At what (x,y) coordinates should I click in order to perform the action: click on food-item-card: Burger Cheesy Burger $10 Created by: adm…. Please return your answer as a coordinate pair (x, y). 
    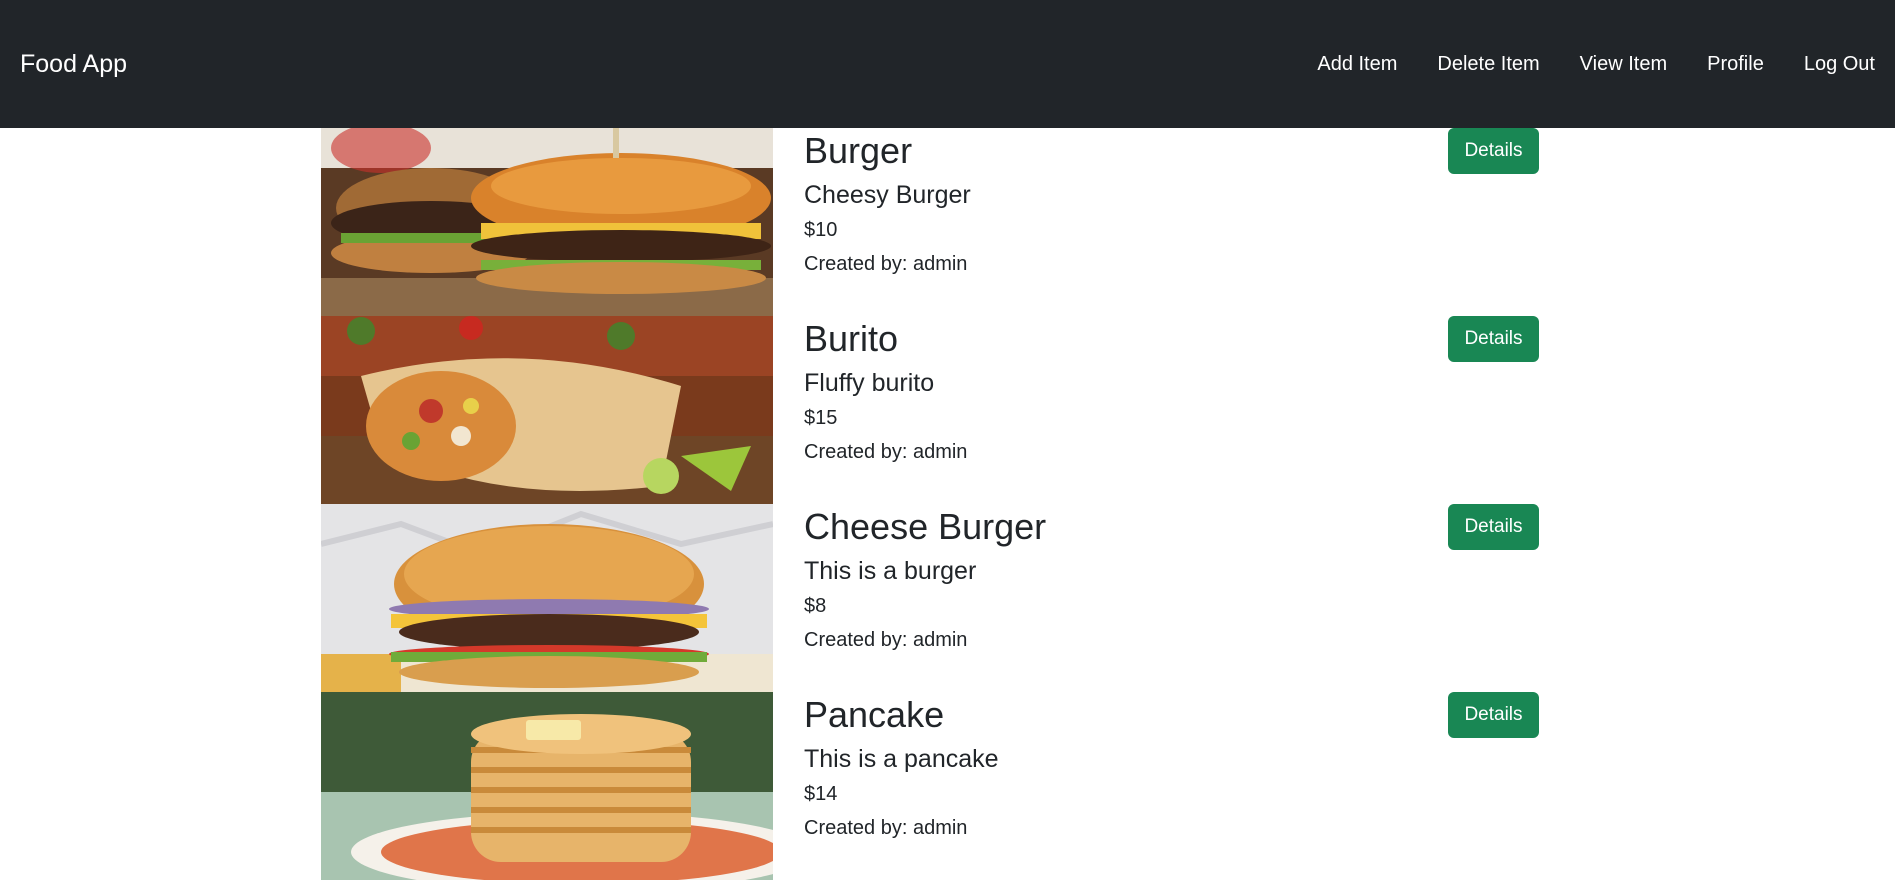
    Looking at the image, I should click on (930, 222).